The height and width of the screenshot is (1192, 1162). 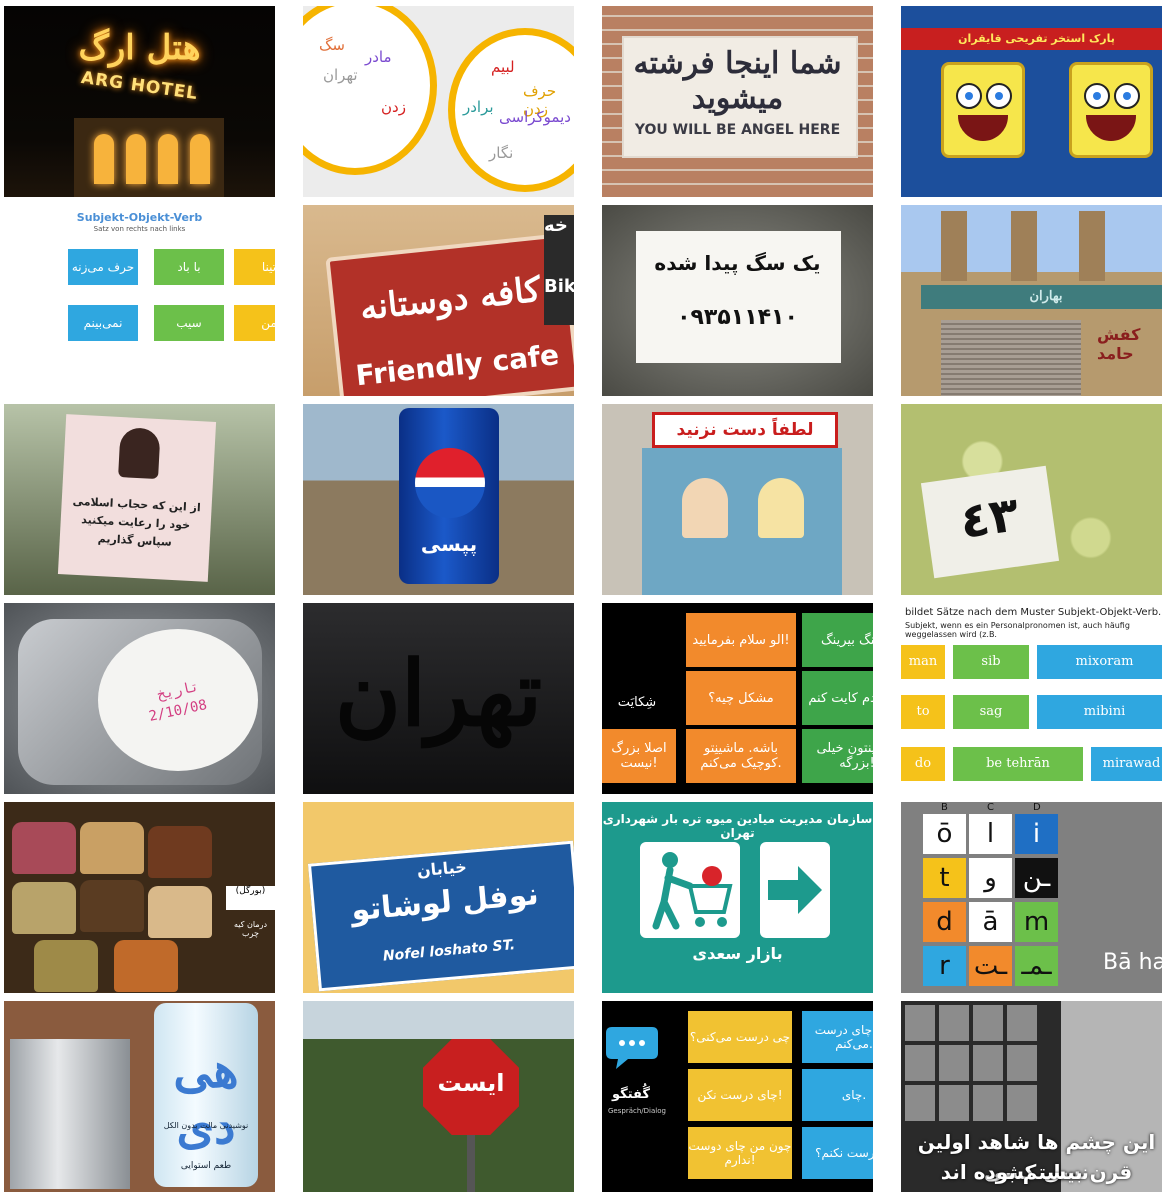 What do you see at coordinates (501, 153) in the screenshot?
I see `word: نگار` at bounding box center [501, 153].